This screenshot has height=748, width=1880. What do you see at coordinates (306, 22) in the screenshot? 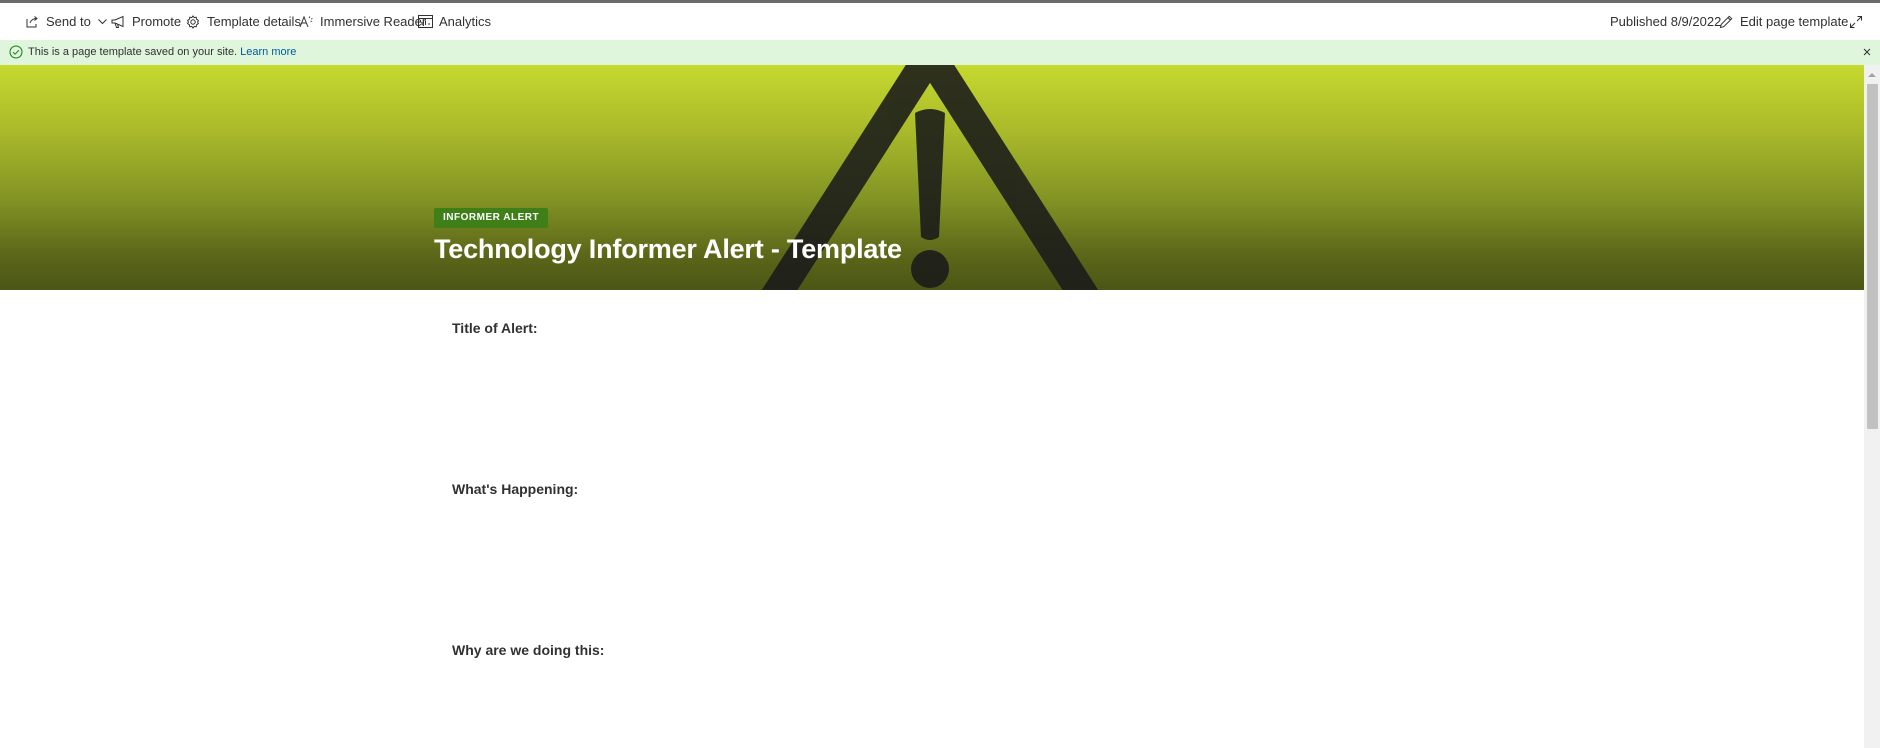
I see `immersive-reader-icon` at bounding box center [306, 22].